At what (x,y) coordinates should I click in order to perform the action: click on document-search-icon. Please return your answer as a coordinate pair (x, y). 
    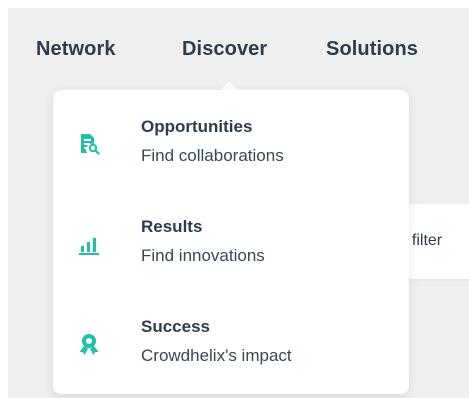
    Looking at the image, I should click on (89, 144).